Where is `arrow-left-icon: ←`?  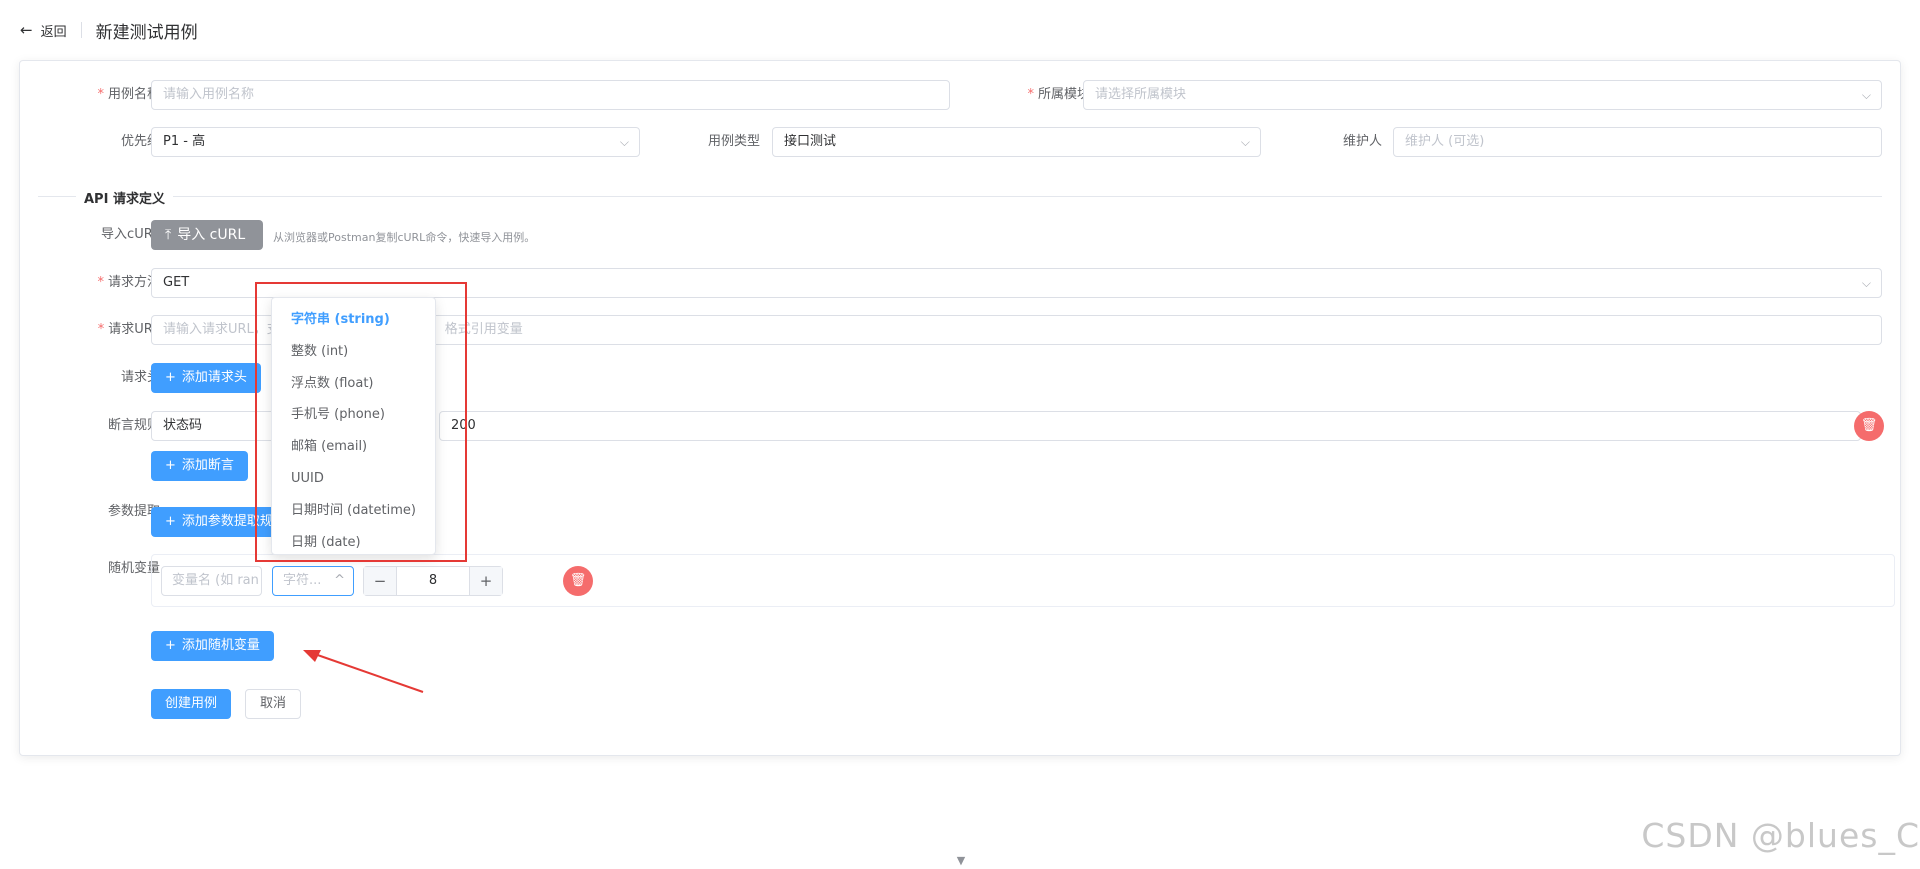
arrow-left-icon: ← is located at coordinates (26, 30).